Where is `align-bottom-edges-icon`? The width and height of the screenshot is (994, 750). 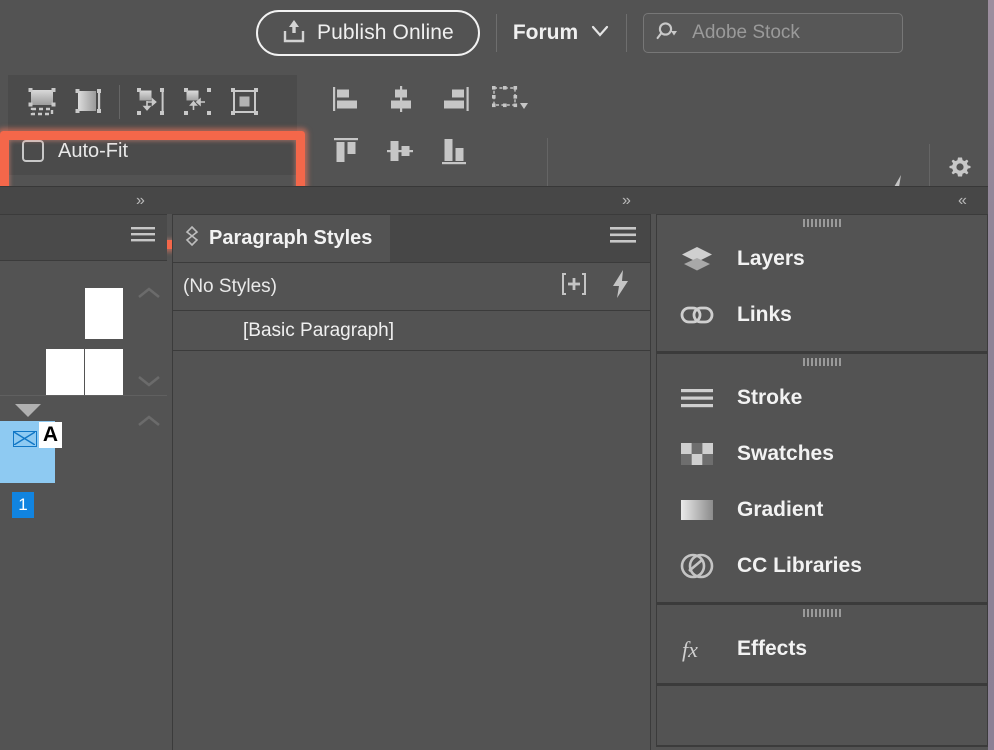
align-bottom-edges-icon is located at coordinates (455, 151).